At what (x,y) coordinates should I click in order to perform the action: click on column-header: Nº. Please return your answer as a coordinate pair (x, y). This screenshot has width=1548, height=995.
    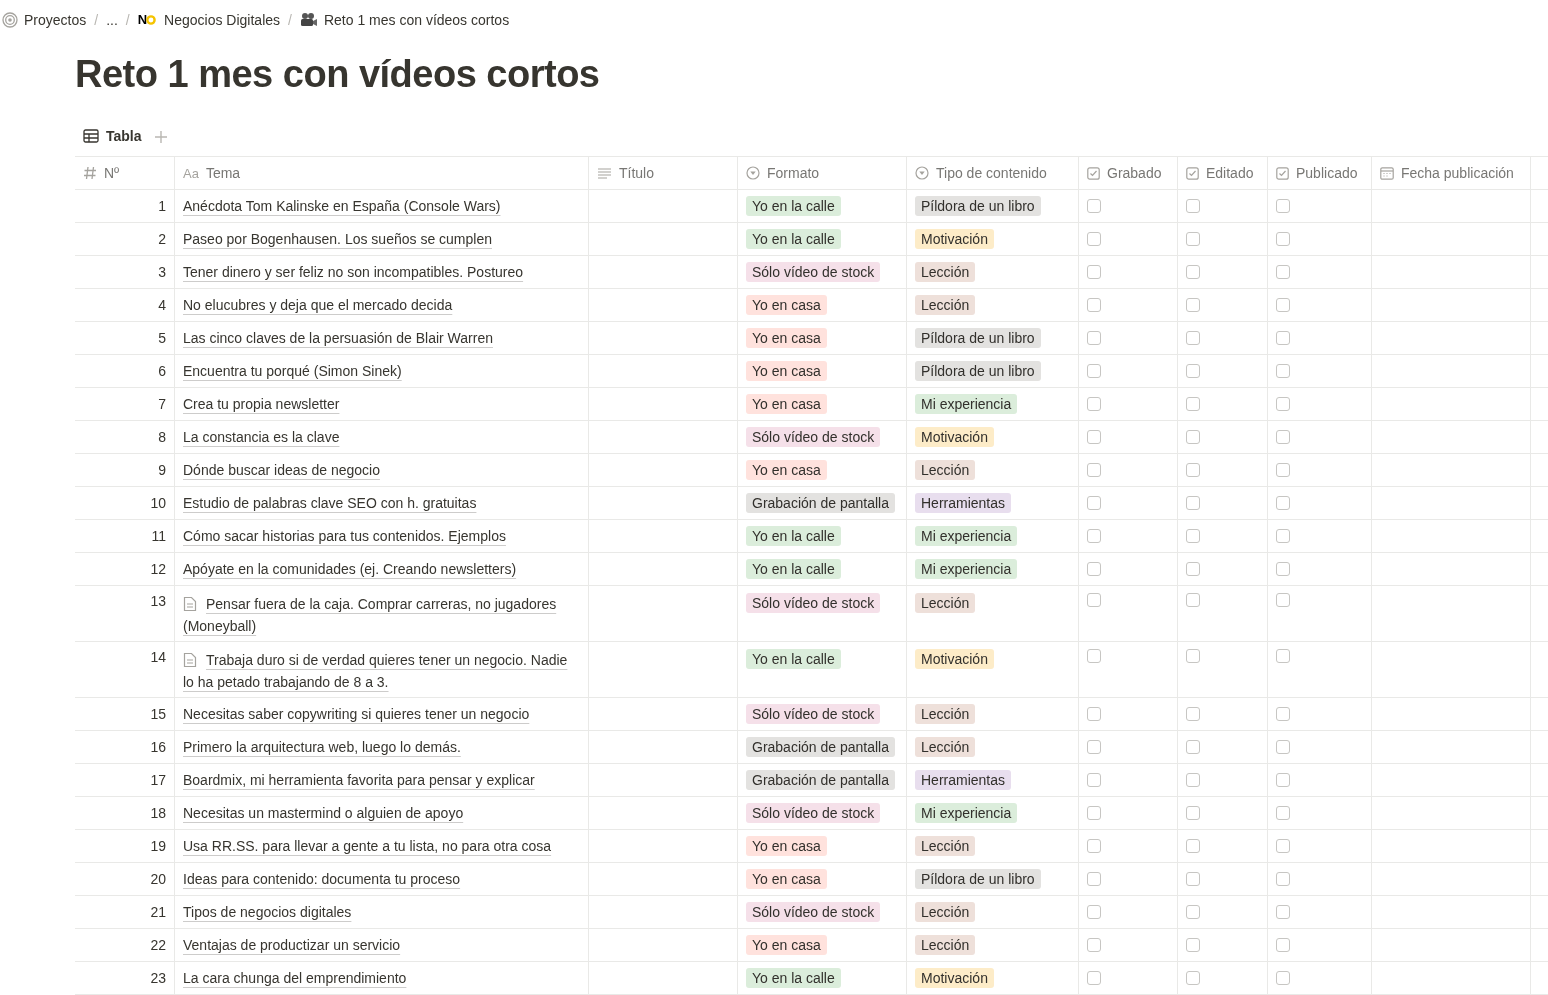
    Looking at the image, I should click on (125, 173).